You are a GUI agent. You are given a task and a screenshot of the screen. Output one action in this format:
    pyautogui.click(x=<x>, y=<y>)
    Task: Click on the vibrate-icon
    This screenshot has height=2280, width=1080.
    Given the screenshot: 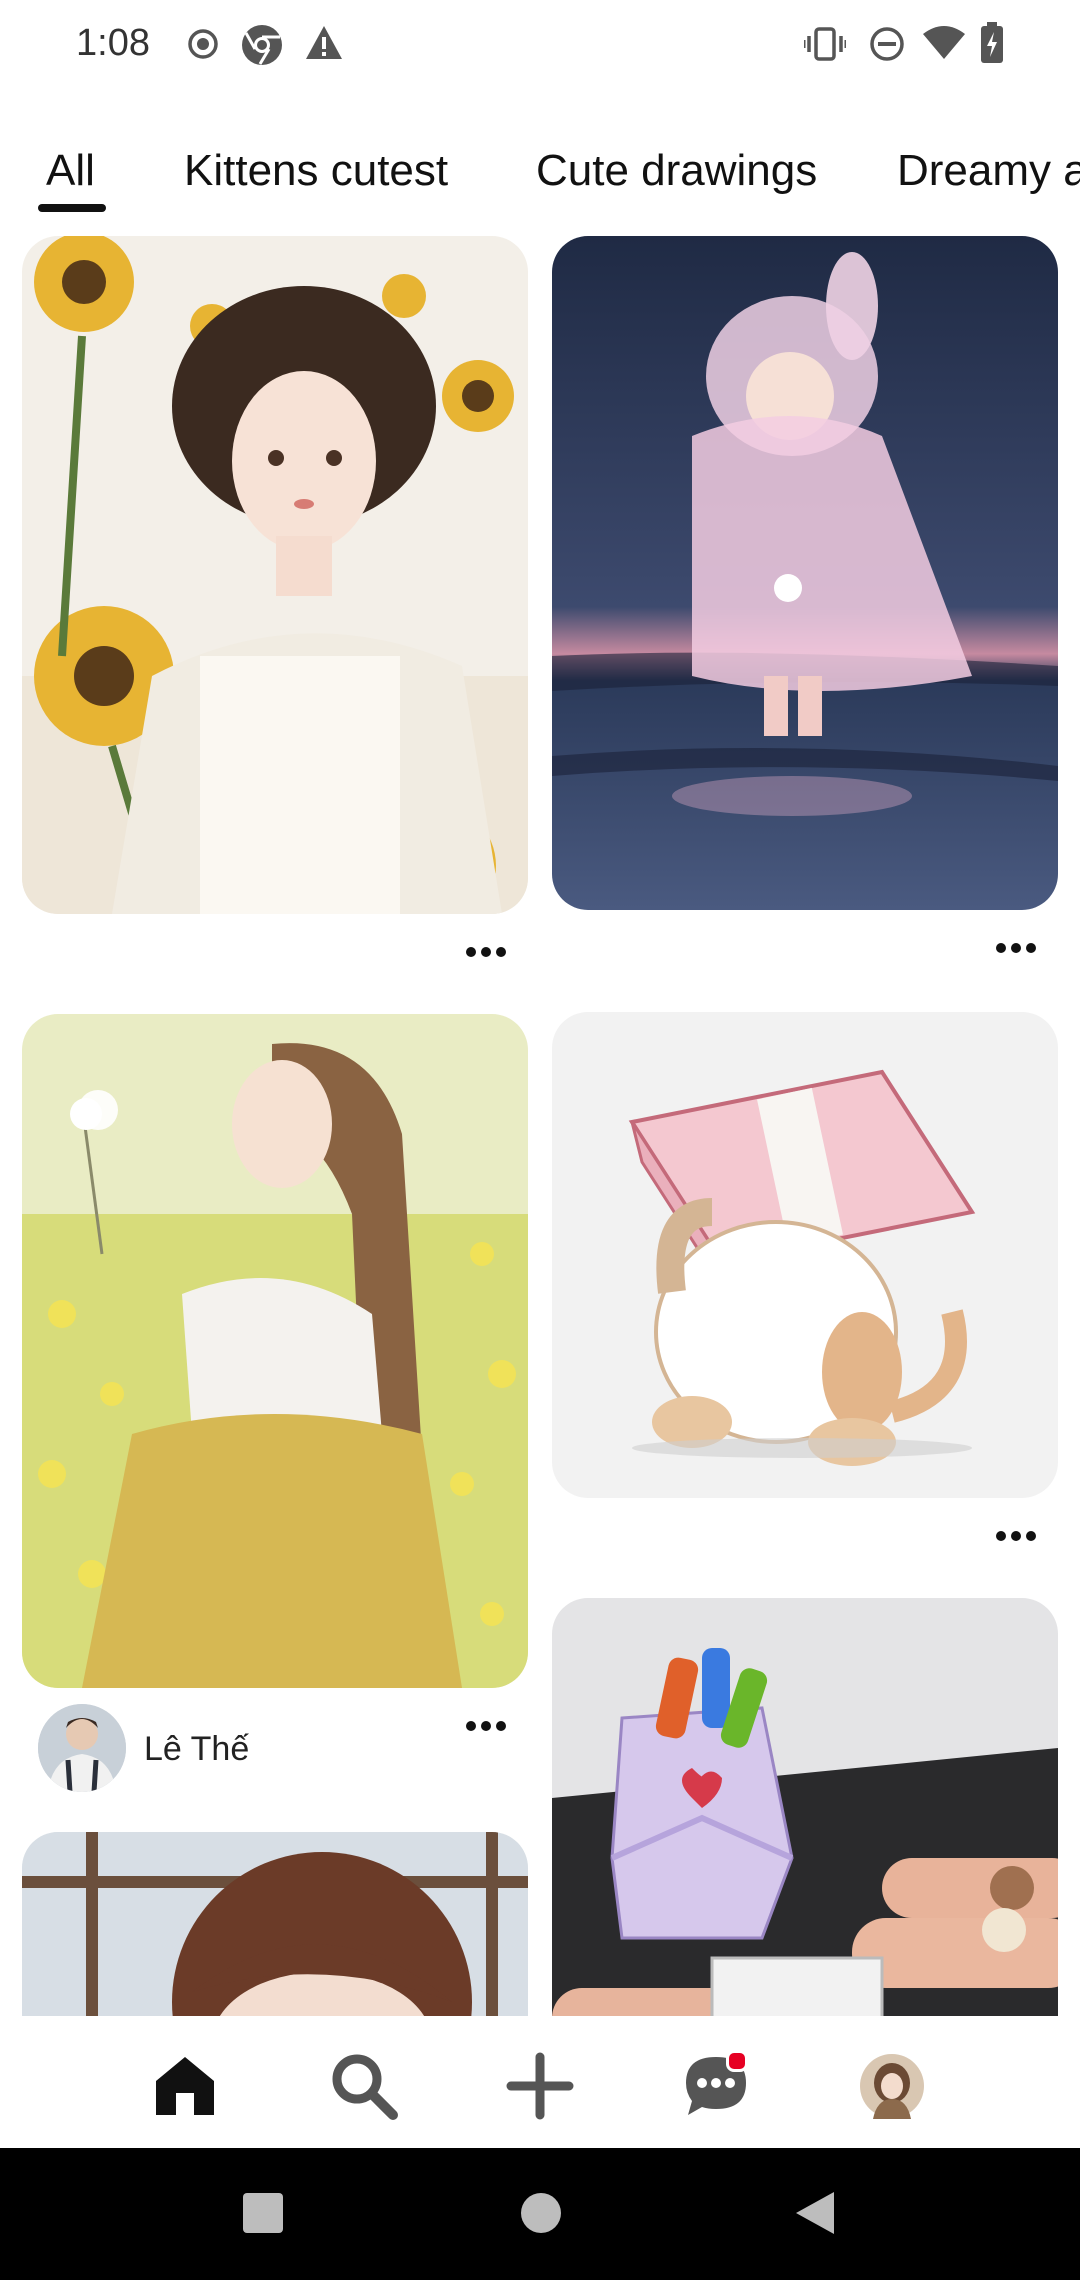 What is the action you would take?
    pyautogui.click(x=825, y=44)
    